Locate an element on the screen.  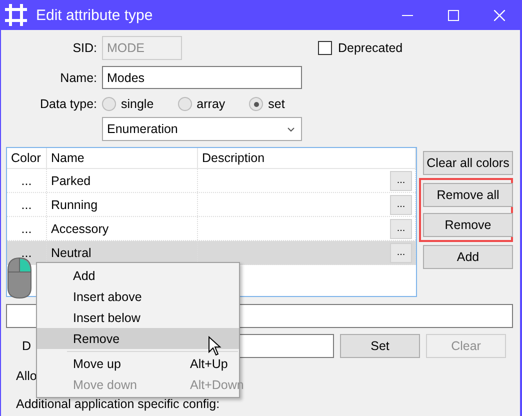
field-label: D is located at coordinates (25, 346).